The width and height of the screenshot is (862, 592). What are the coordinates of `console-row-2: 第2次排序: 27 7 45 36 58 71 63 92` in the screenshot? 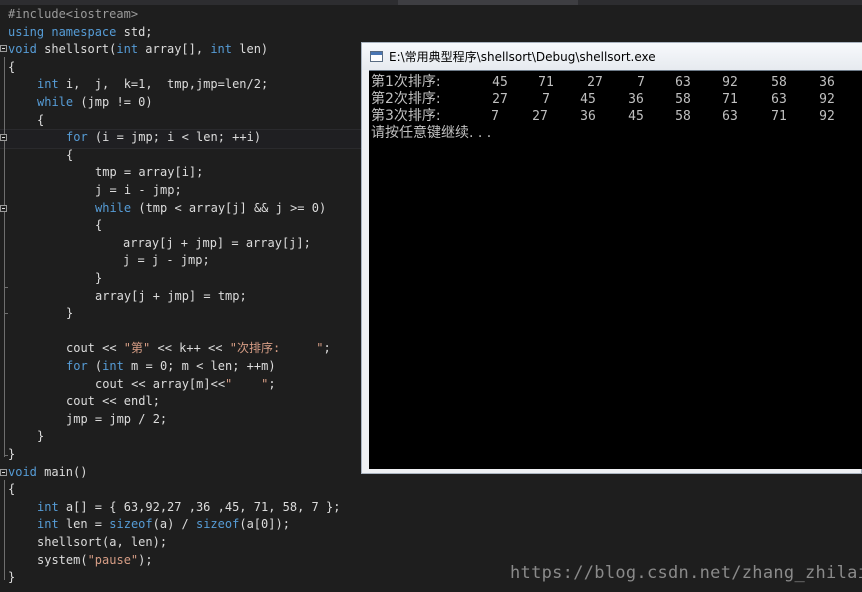 It's located at (603, 99).